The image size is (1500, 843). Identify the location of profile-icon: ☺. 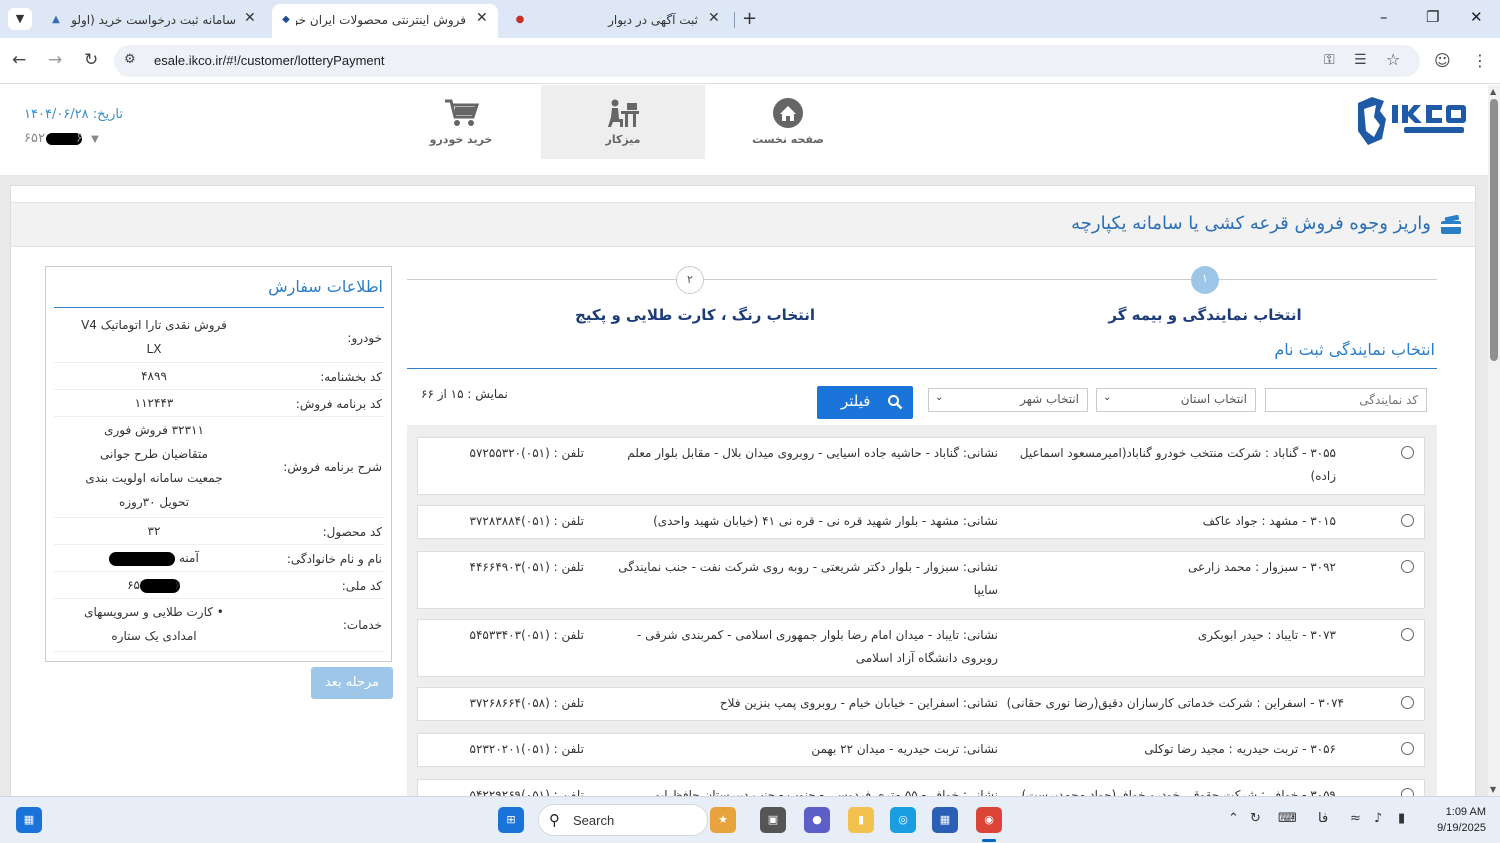
(1442, 60).